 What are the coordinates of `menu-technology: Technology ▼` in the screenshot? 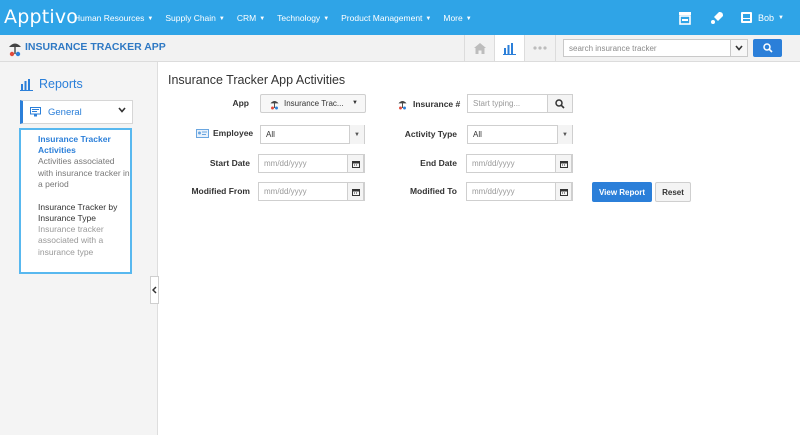 It's located at (303, 18).